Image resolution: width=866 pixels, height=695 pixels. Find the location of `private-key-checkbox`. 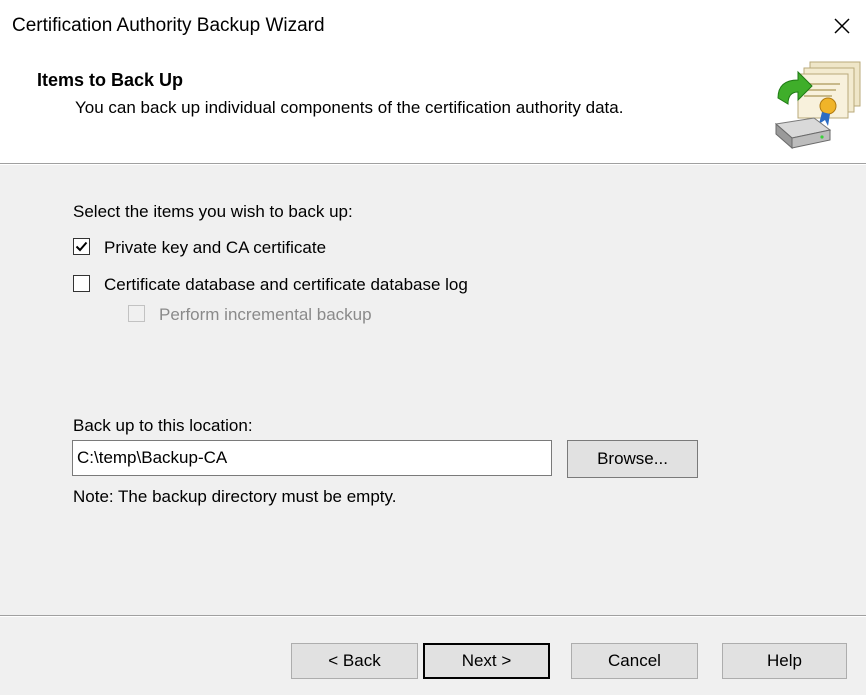

private-key-checkbox is located at coordinates (81, 246).